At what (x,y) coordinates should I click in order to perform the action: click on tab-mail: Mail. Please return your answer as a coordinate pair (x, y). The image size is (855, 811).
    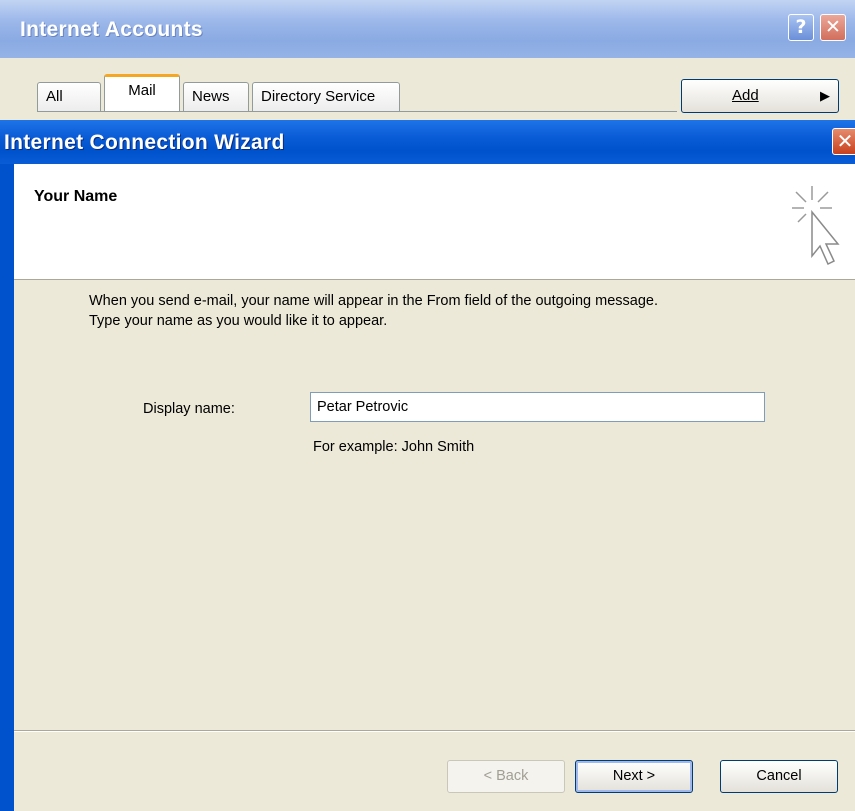
    Looking at the image, I should click on (142, 93).